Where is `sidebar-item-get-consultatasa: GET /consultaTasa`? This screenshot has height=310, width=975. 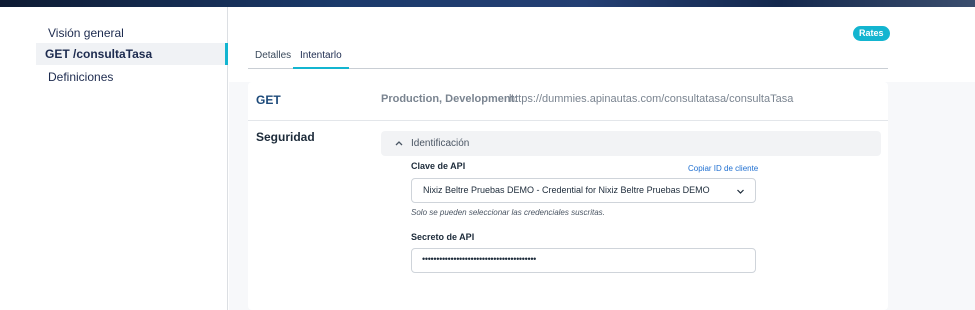
sidebar-item-get-consultatasa: GET /consultaTasa is located at coordinates (132, 54).